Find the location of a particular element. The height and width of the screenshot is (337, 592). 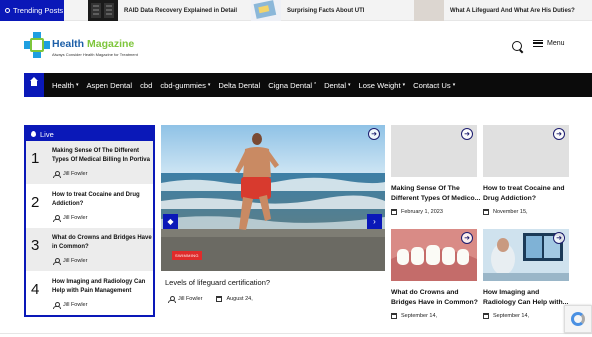

recaptcha-badge is located at coordinates (578, 319).